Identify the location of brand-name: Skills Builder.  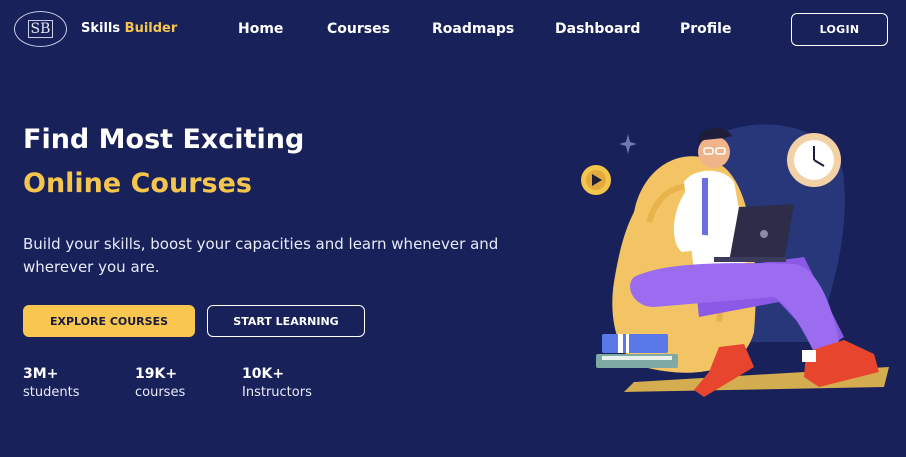
(129, 28).